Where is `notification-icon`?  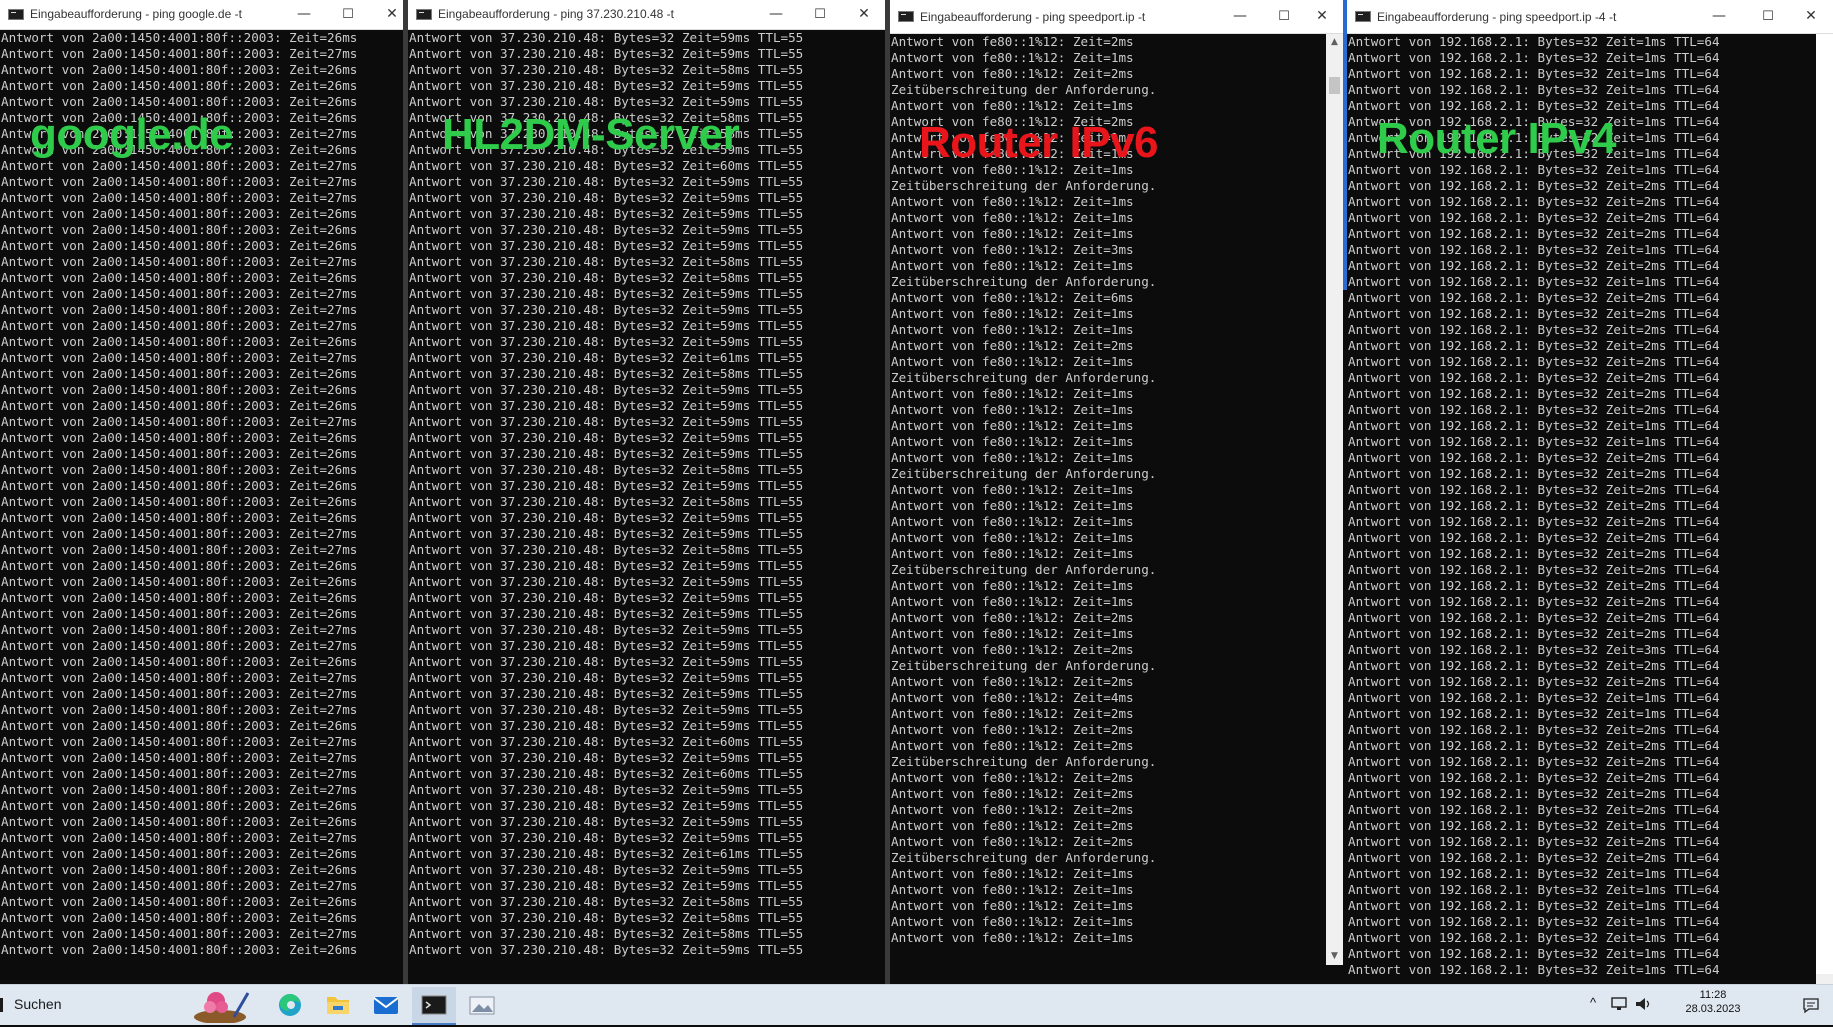 notification-icon is located at coordinates (1811, 1005).